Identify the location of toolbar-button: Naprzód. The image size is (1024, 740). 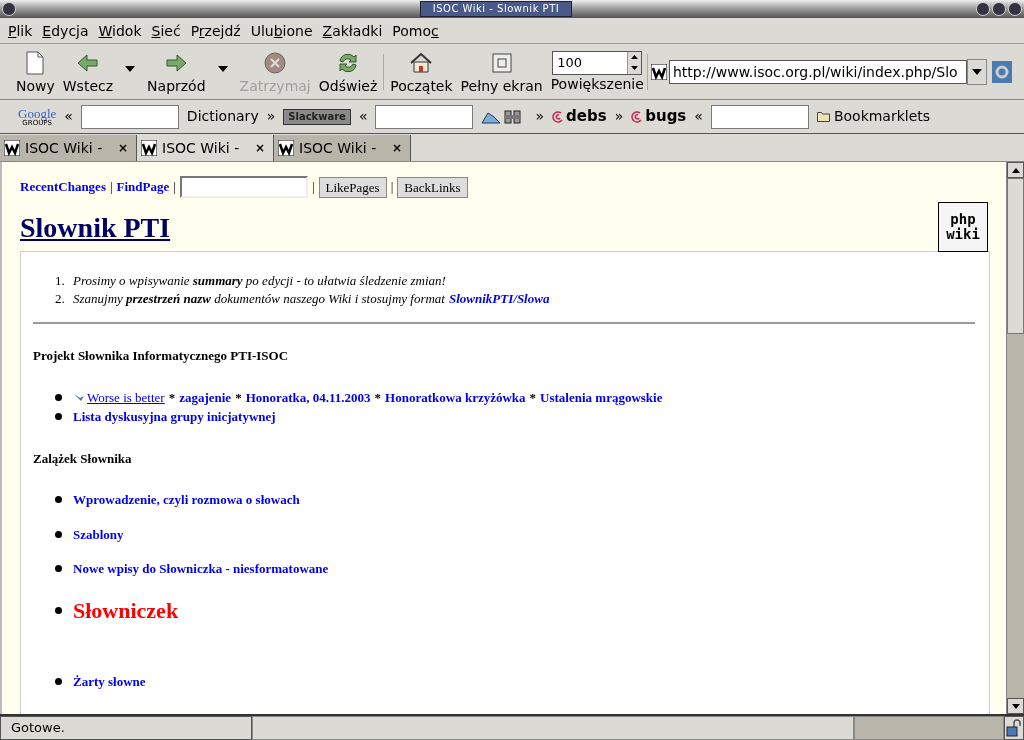
(176, 71).